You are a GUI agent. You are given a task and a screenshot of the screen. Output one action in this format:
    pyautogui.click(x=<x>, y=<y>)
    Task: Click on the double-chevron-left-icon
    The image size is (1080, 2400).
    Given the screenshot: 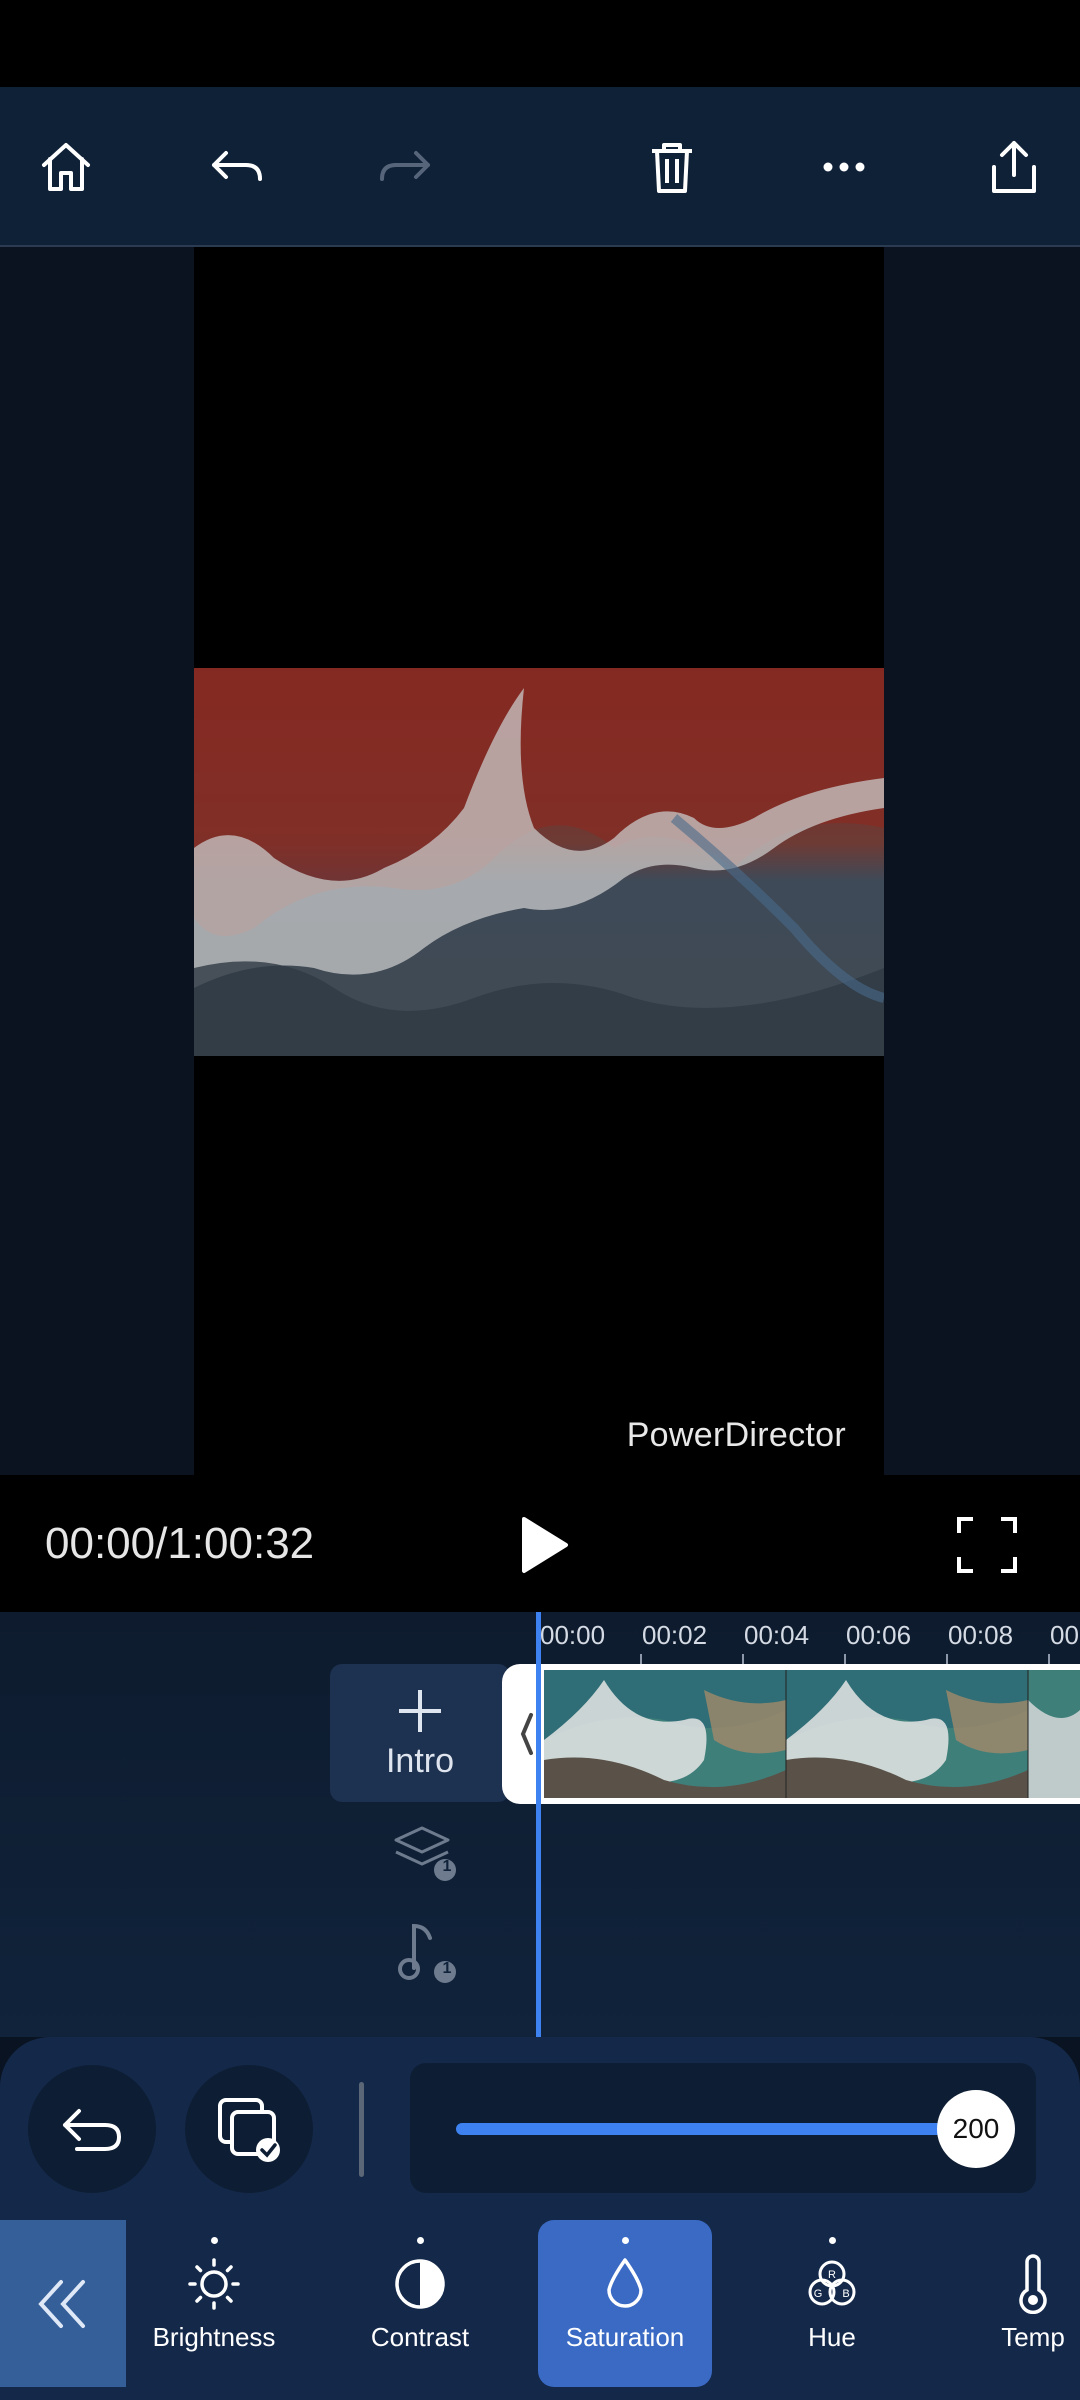 What is the action you would take?
    pyautogui.click(x=61, y=2303)
    